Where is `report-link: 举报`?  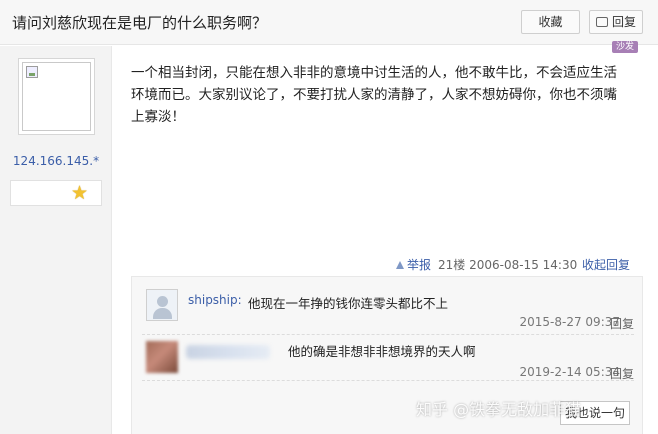 report-link: 举报 is located at coordinates (413, 264).